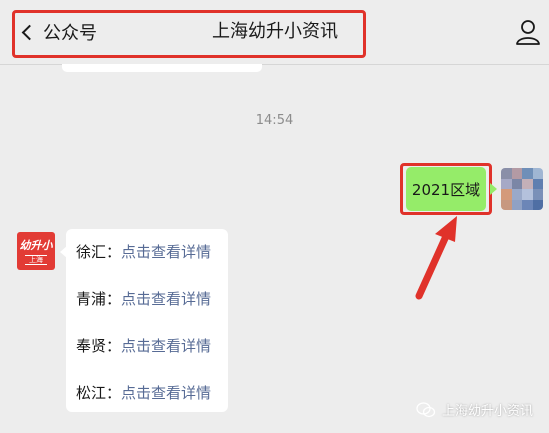  I want to click on avatar-logo-text: 幼升小, so click(36, 245).